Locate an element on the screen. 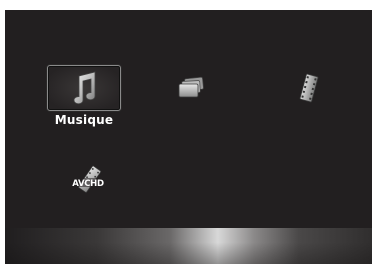 This screenshot has width=377, height=264. music-note-icon is located at coordinates (84, 88).